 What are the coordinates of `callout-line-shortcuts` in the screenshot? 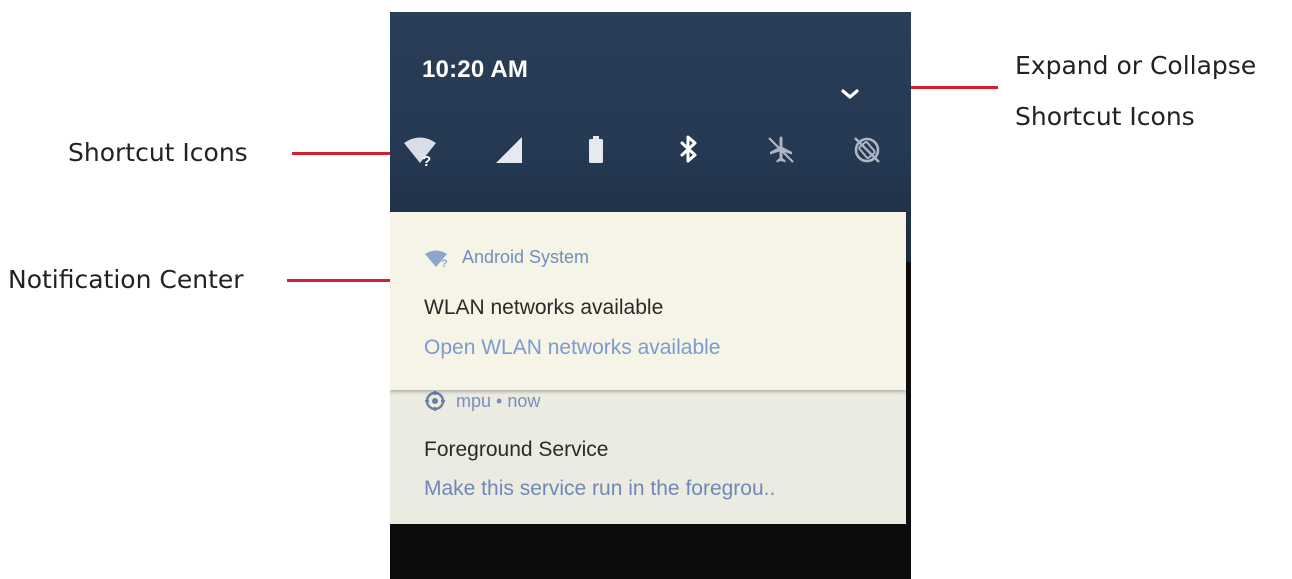 It's located at (347, 153).